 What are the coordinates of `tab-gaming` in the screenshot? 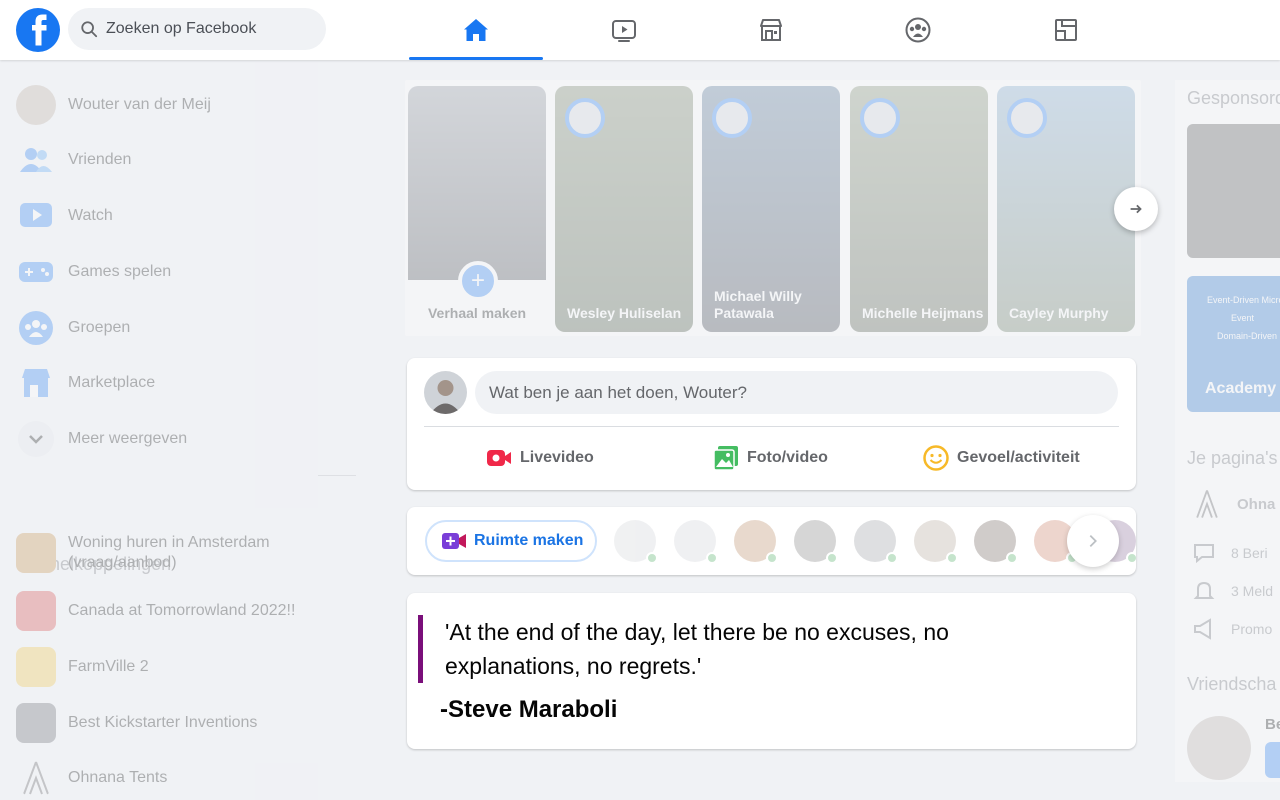 It's located at (1066, 30).